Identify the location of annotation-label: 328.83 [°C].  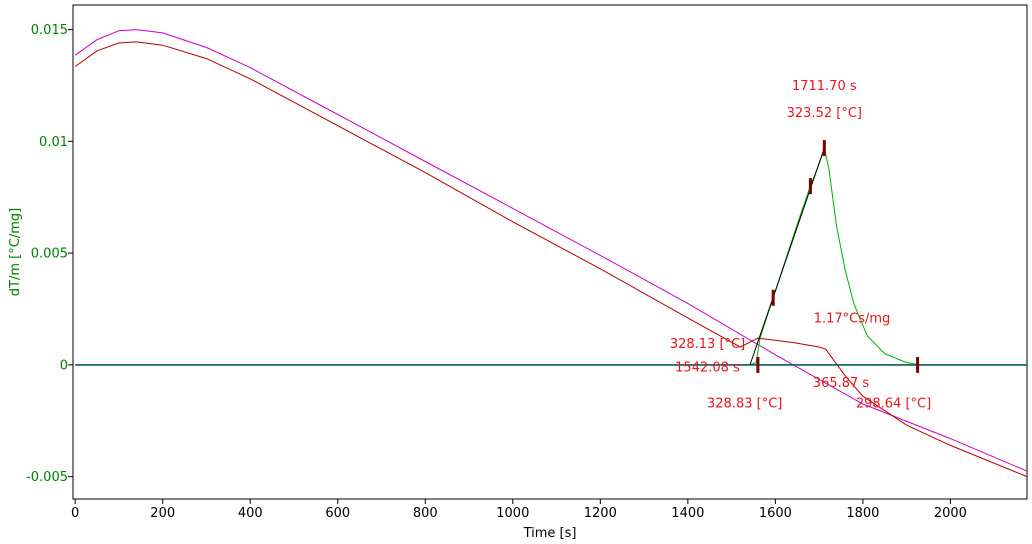
(744, 403).